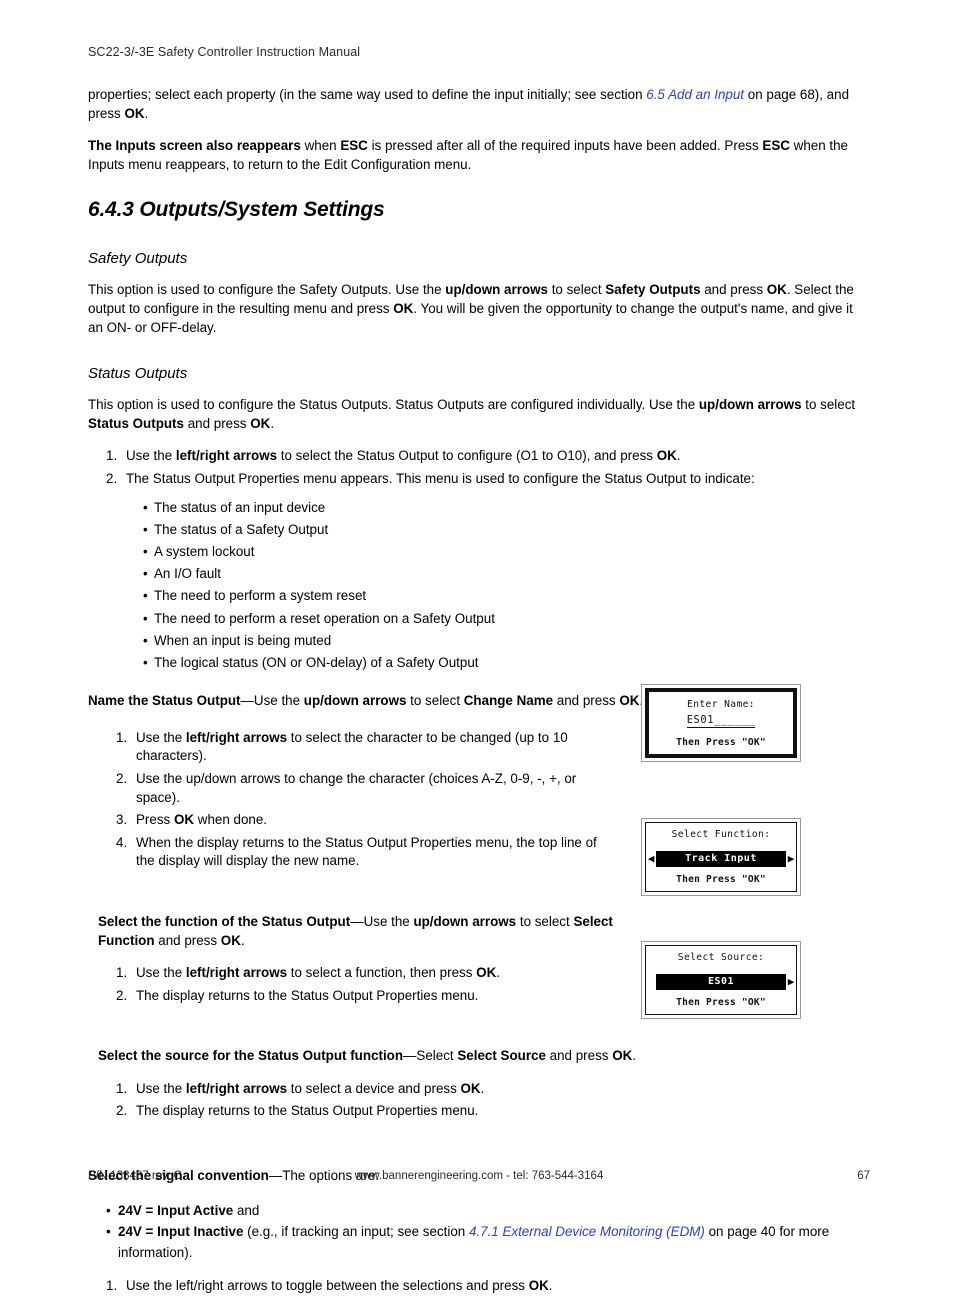  Describe the element at coordinates (622, 1056) in the screenshot. I see `lead-bold-ok: OK` at that location.